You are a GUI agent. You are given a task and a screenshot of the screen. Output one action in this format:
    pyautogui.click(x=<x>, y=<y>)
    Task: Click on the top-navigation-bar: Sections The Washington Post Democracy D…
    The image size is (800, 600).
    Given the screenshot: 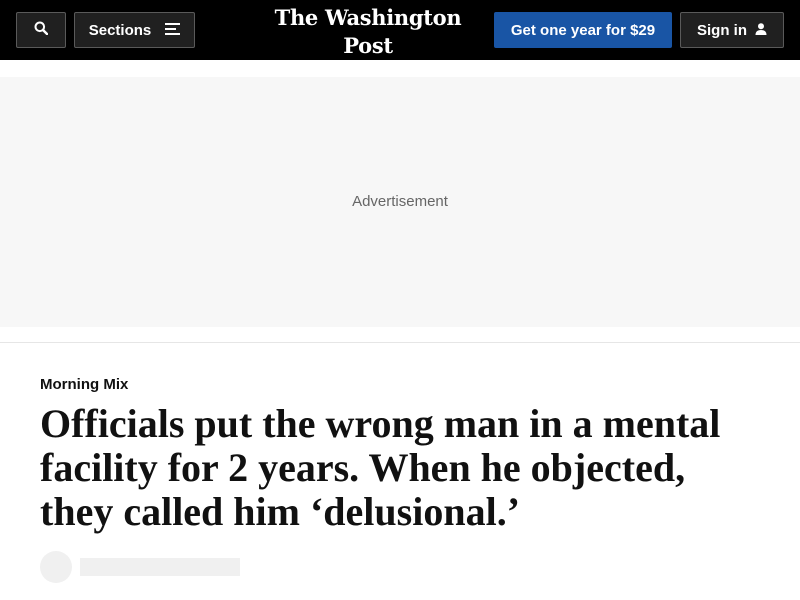 What is the action you would take?
    pyautogui.click(x=400, y=38)
    